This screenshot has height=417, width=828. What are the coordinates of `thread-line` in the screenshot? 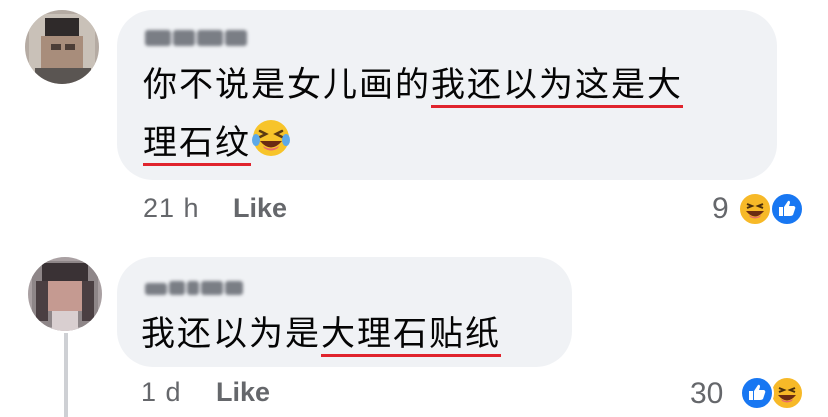 It's located at (66, 375).